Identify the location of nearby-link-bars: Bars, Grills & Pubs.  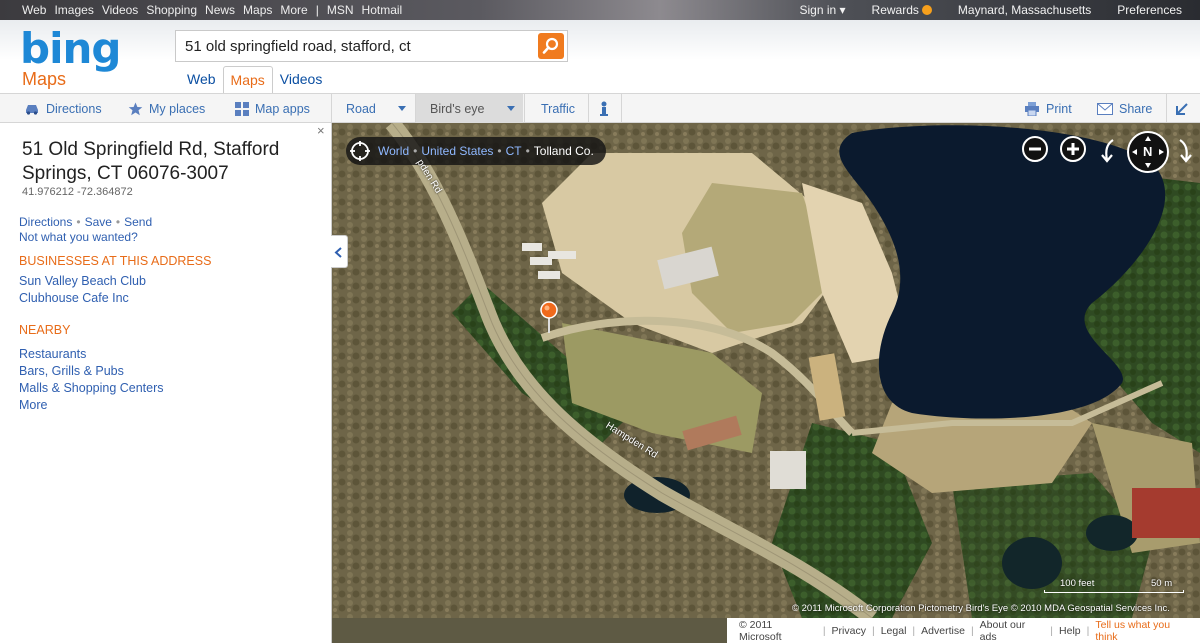
(91, 371).